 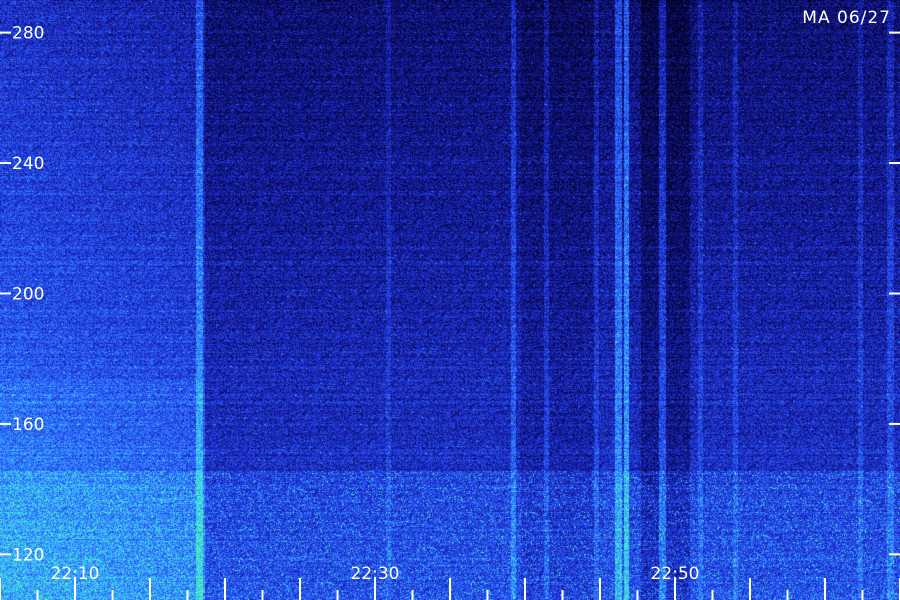 I want to click on y-tick-label: 280, so click(x=28, y=34).